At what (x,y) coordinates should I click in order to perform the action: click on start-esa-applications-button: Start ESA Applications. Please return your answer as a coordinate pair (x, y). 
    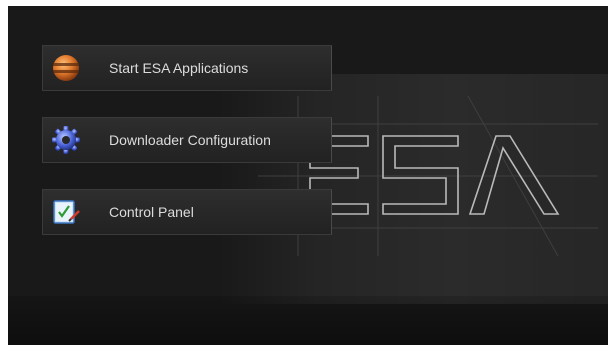
    Looking at the image, I should click on (187, 68).